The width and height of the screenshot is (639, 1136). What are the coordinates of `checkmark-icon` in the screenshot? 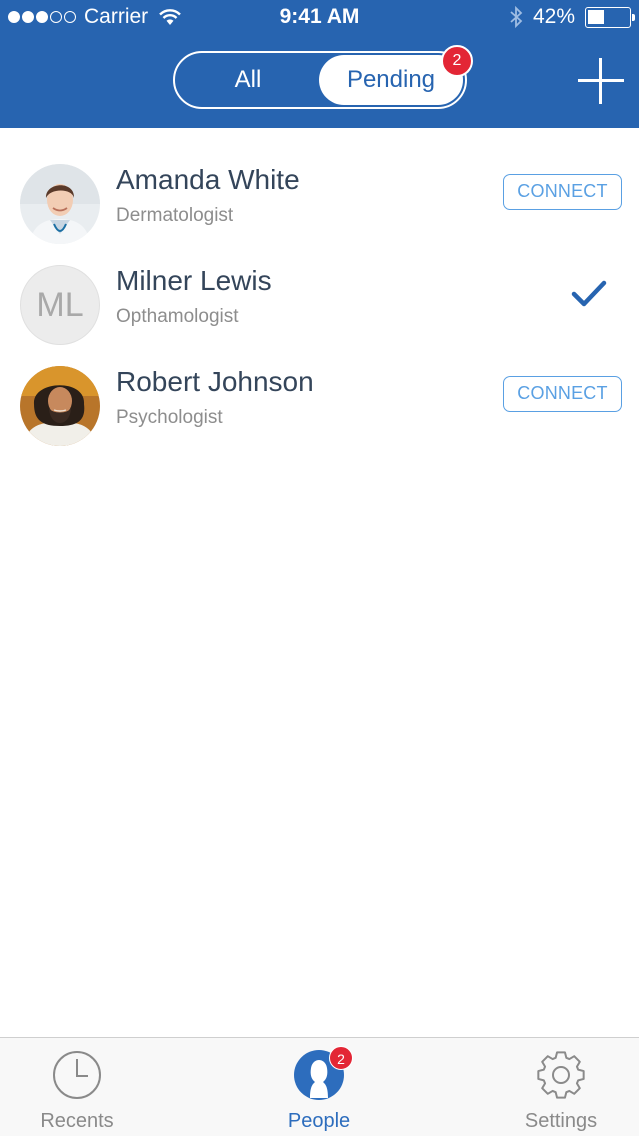 It's located at (589, 294).